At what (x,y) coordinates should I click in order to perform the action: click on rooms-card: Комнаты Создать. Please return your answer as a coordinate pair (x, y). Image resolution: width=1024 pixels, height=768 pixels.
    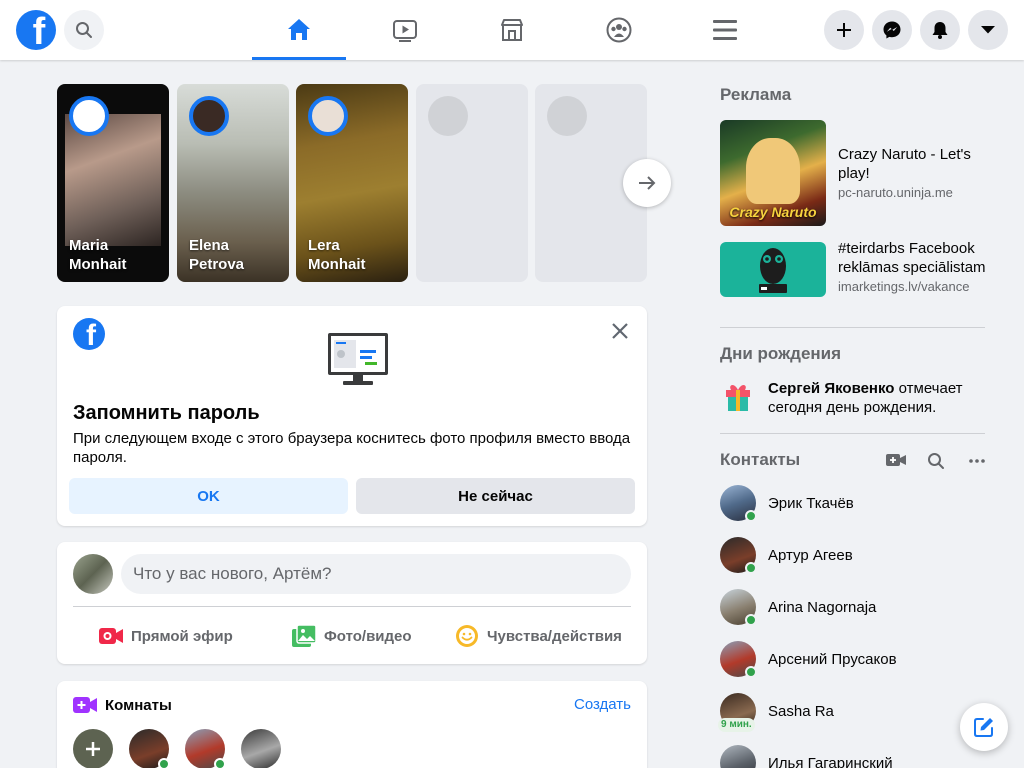
    Looking at the image, I should click on (352, 724).